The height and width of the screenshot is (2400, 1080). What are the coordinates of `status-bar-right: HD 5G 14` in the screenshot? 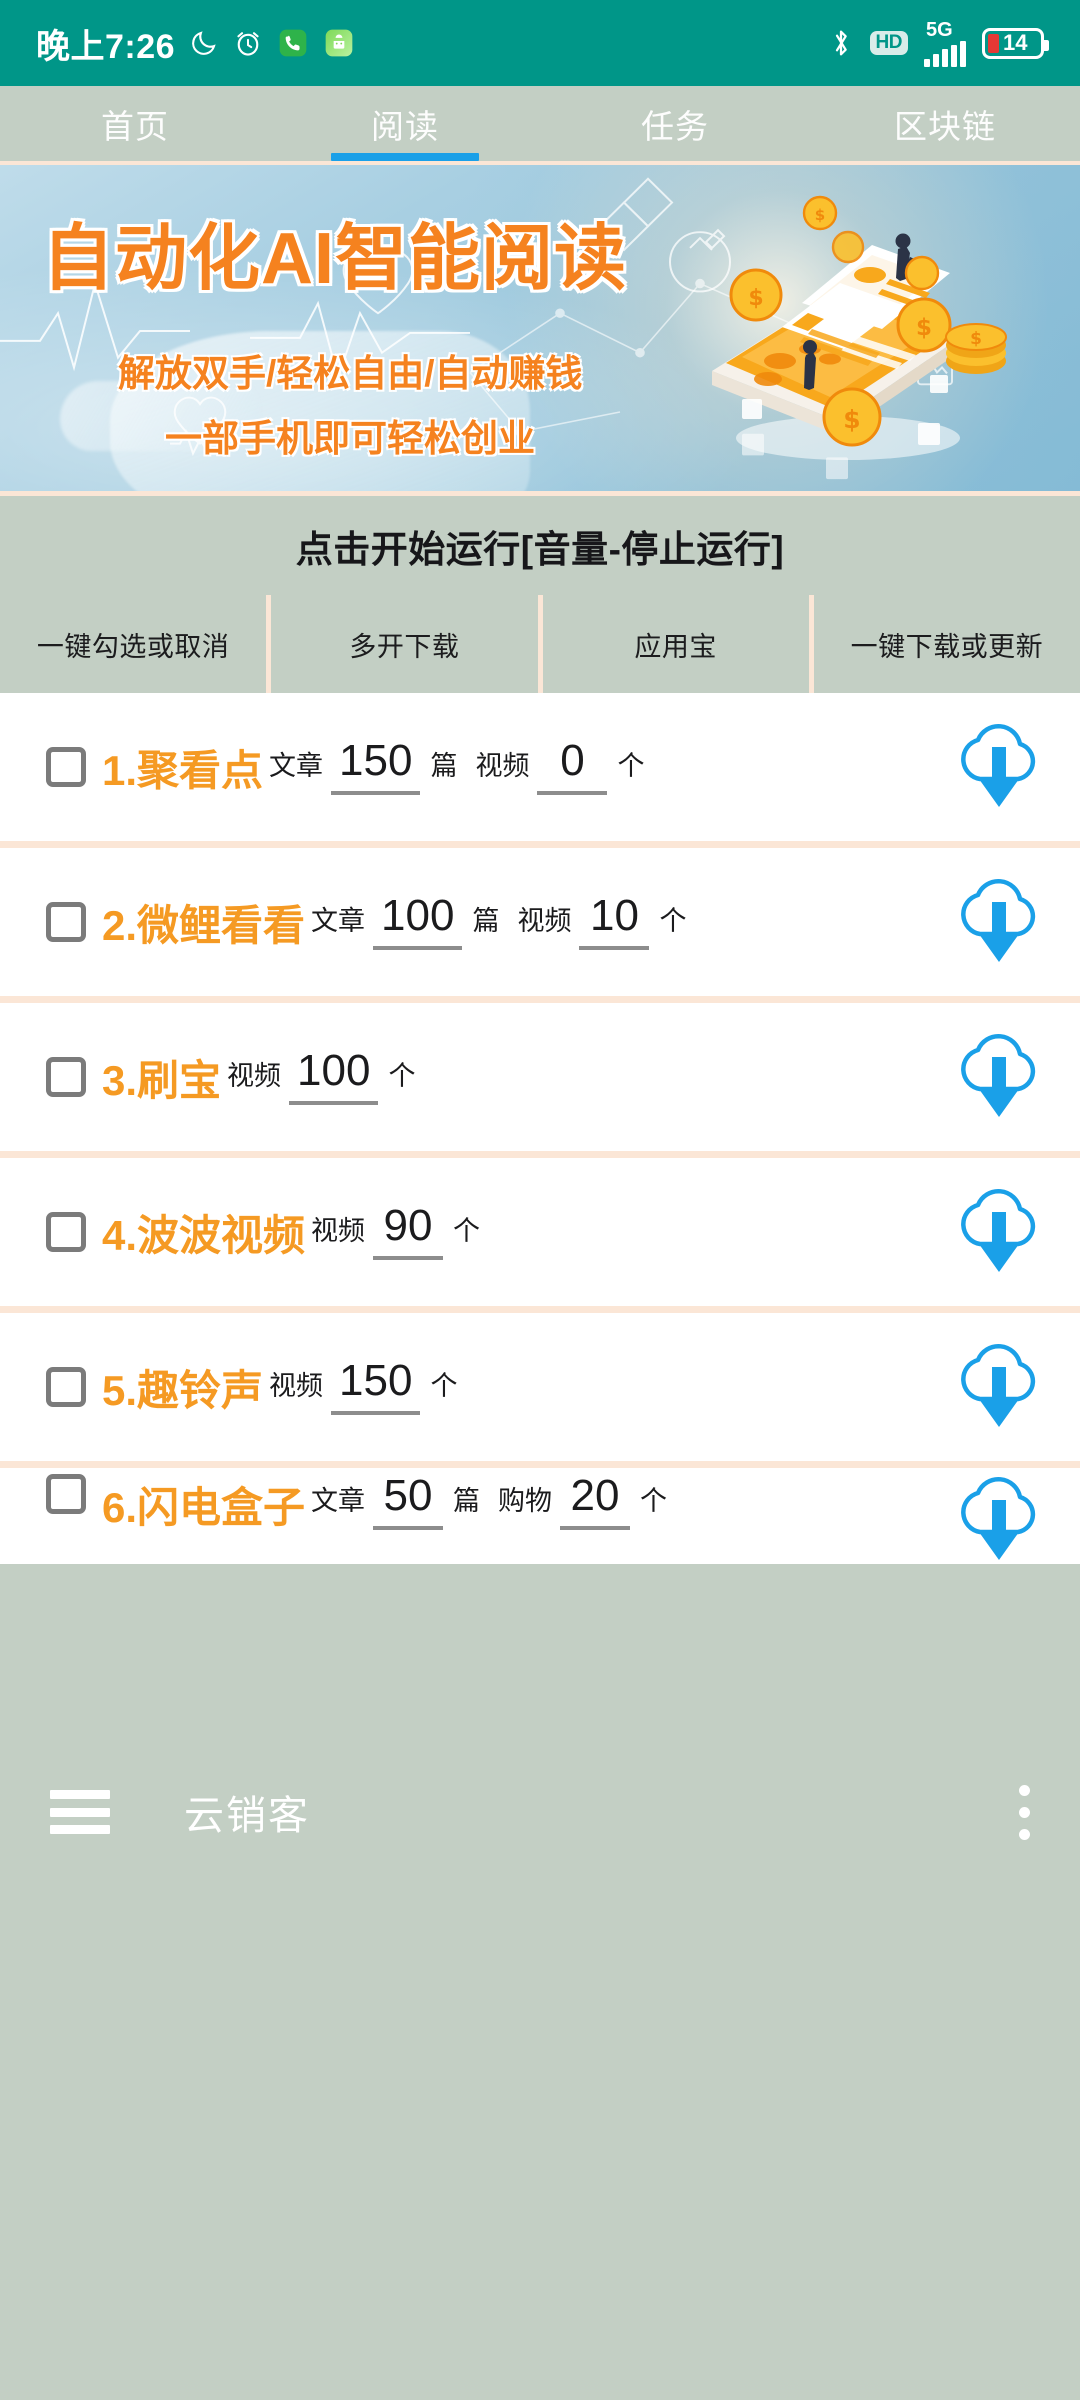 It's located at (938, 42).